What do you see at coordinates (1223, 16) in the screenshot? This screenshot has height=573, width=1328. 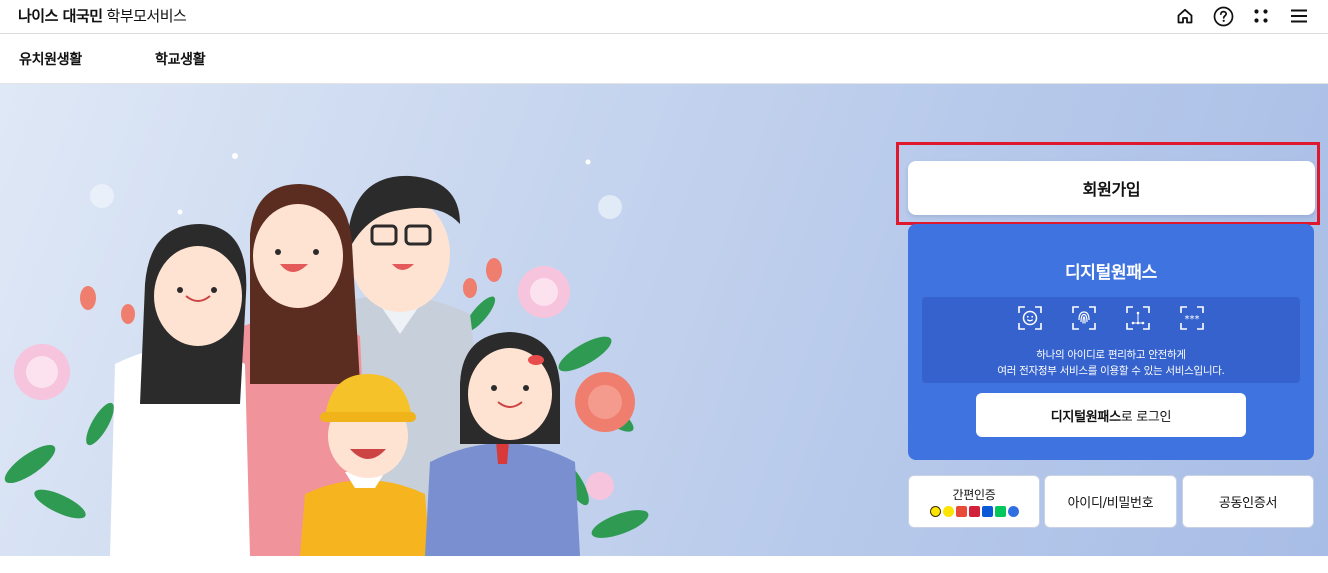 I see `help-icon` at bounding box center [1223, 16].